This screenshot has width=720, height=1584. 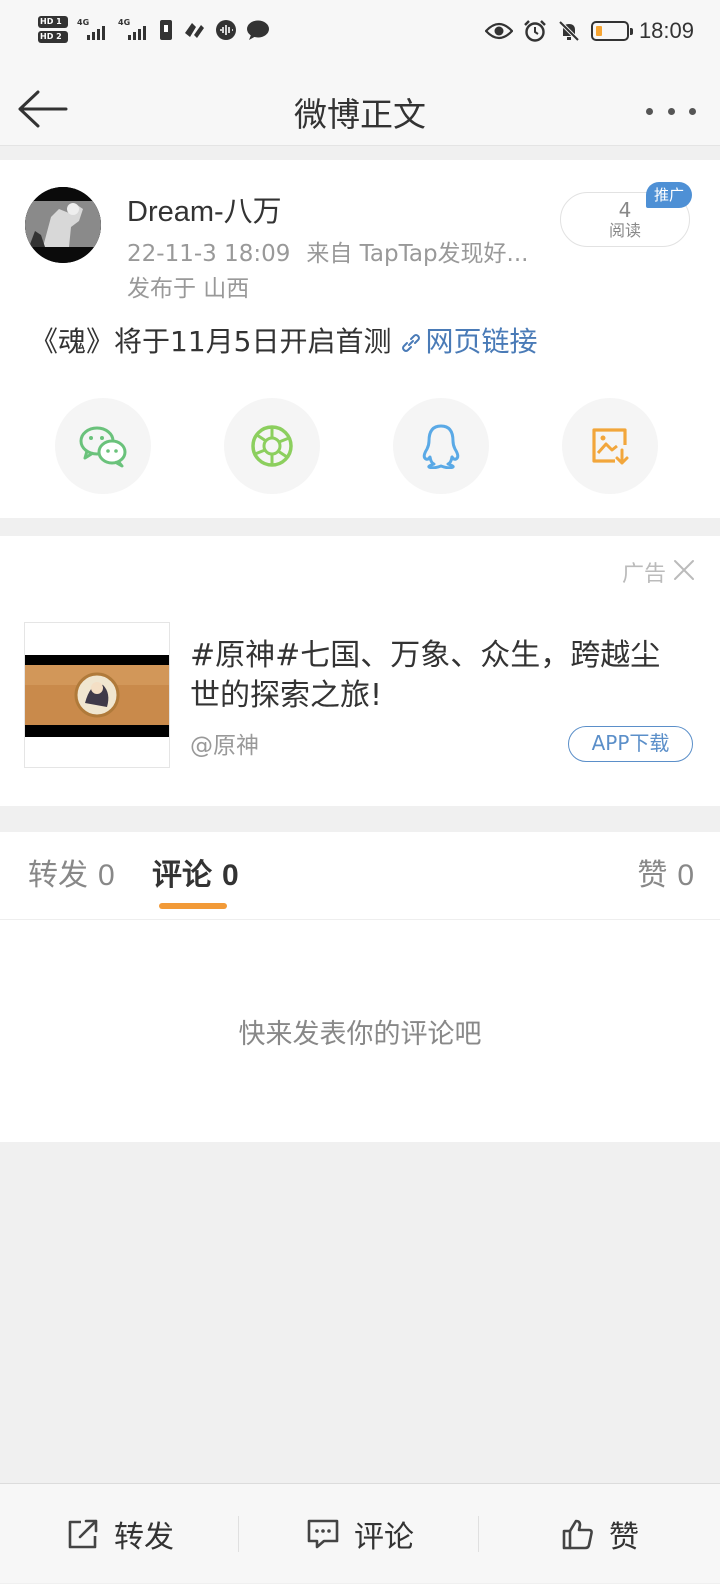 I want to click on tab-comment: 评论 0, so click(x=195, y=872).